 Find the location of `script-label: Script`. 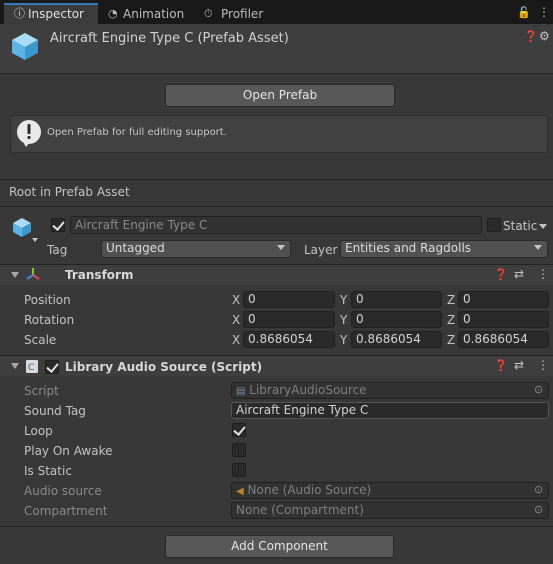

script-label: Script is located at coordinates (41, 391).